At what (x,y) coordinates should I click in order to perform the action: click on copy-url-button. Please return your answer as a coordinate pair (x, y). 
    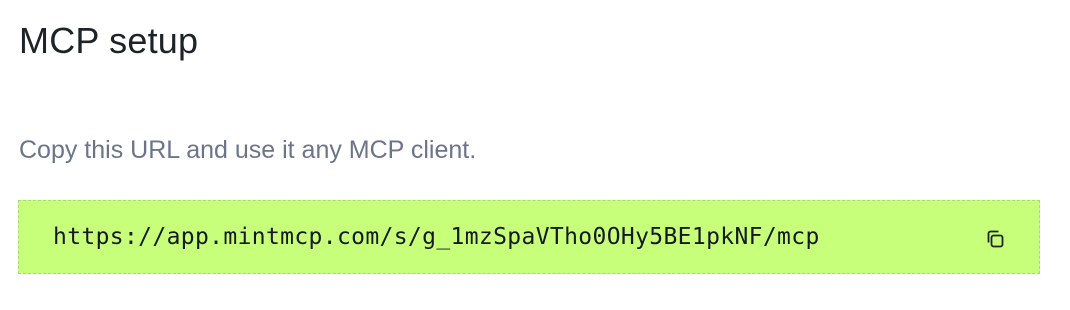
    Looking at the image, I should click on (995, 239).